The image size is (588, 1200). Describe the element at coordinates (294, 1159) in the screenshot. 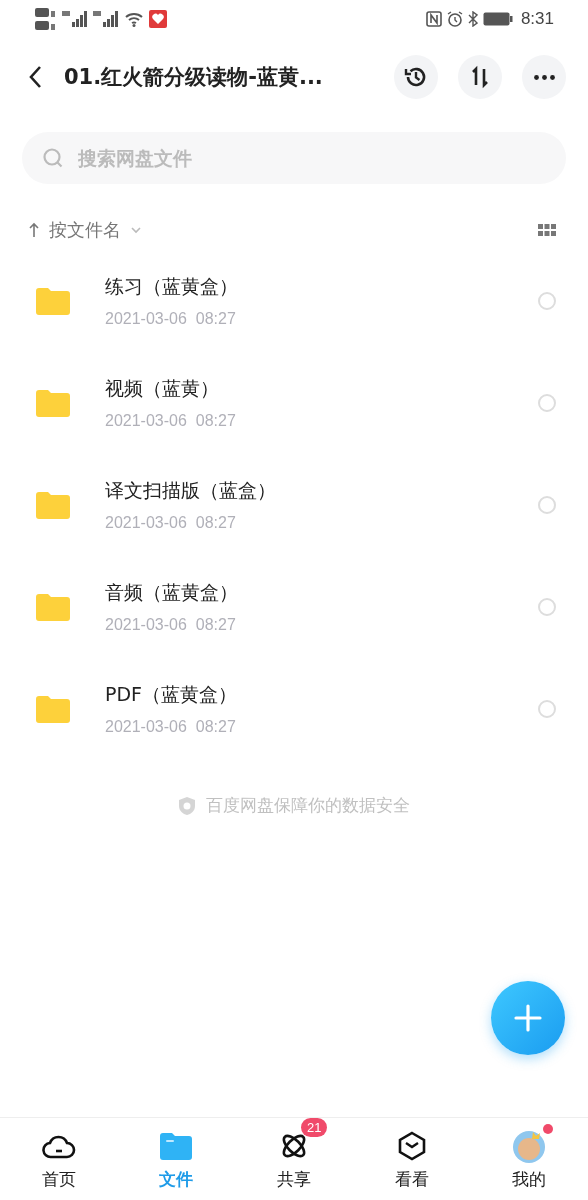

I see `nav-tab: 21 共享` at that location.